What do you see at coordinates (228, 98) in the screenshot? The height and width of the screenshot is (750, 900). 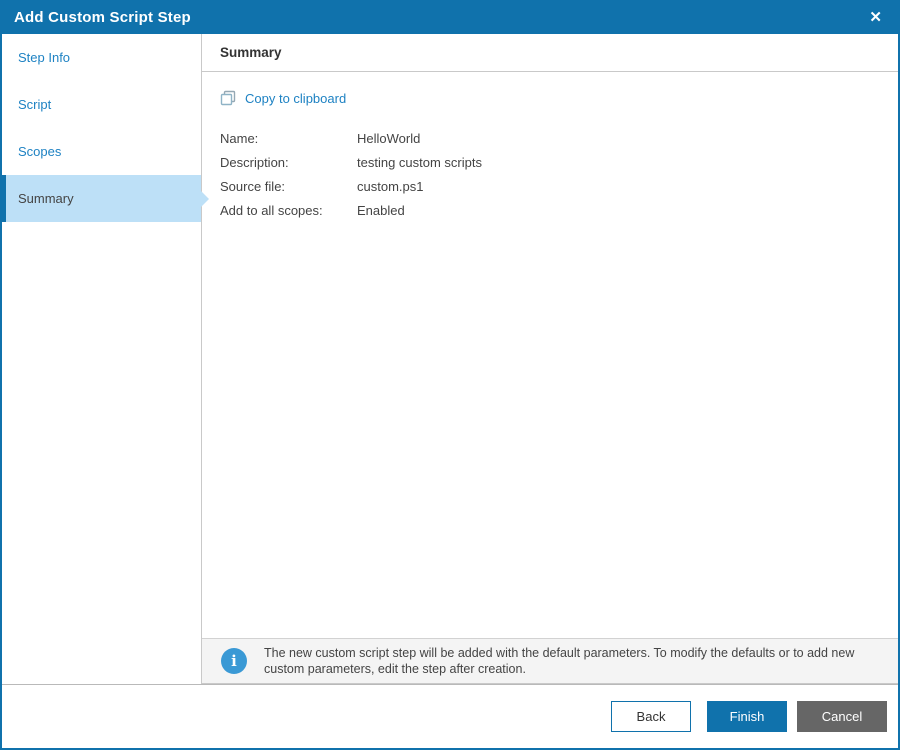 I see `copy-icon` at bounding box center [228, 98].